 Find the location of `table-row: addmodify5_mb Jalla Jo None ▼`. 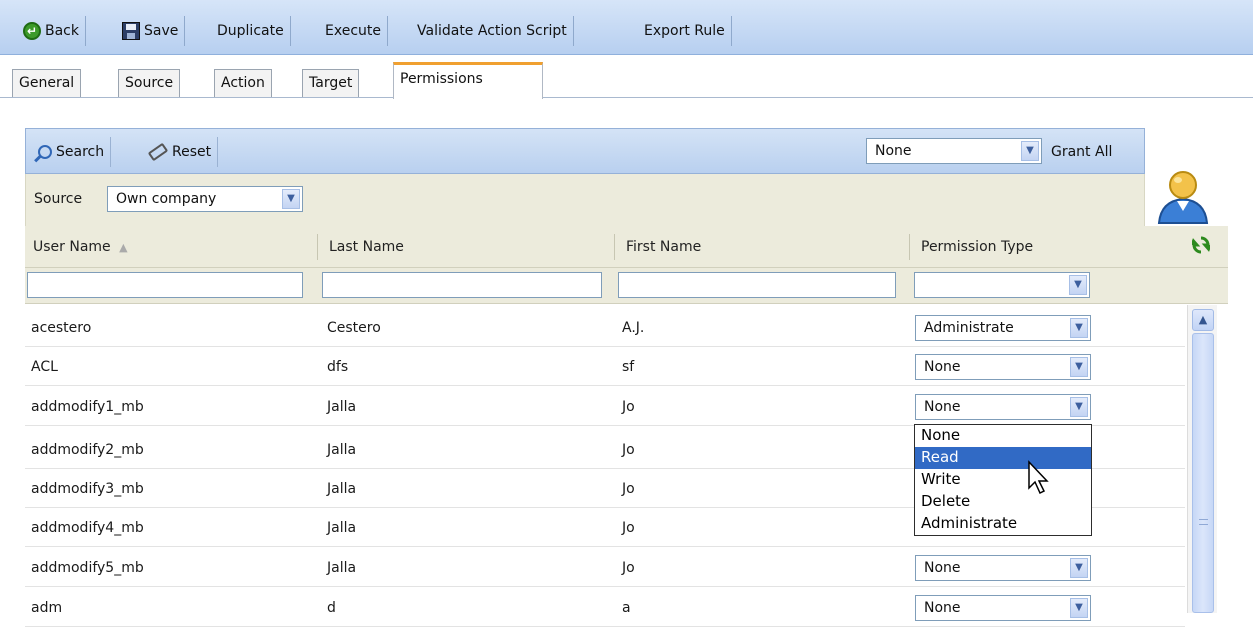

table-row: addmodify5_mb Jalla Jo None ▼ is located at coordinates (605, 568).